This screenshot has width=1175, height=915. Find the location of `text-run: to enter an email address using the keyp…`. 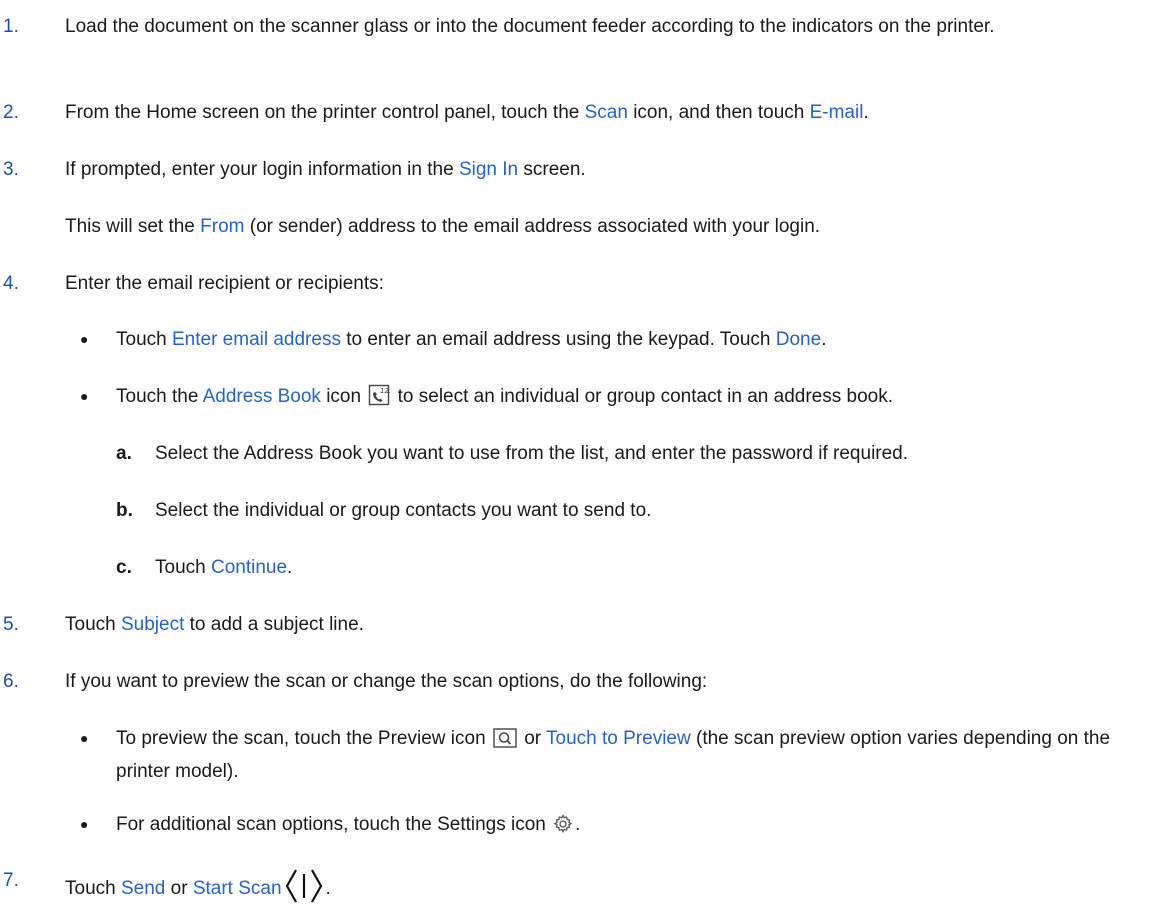

text-run: to enter an email address using the keyp… is located at coordinates (558, 339).